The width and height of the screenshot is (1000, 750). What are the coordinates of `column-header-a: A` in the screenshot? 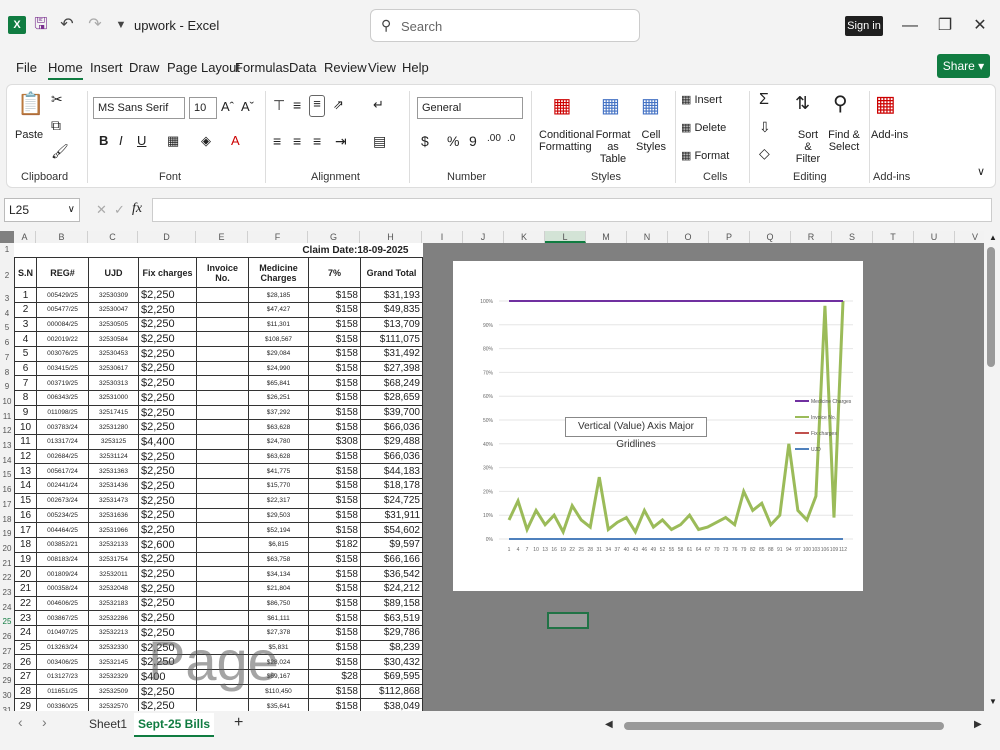 It's located at (25, 237).